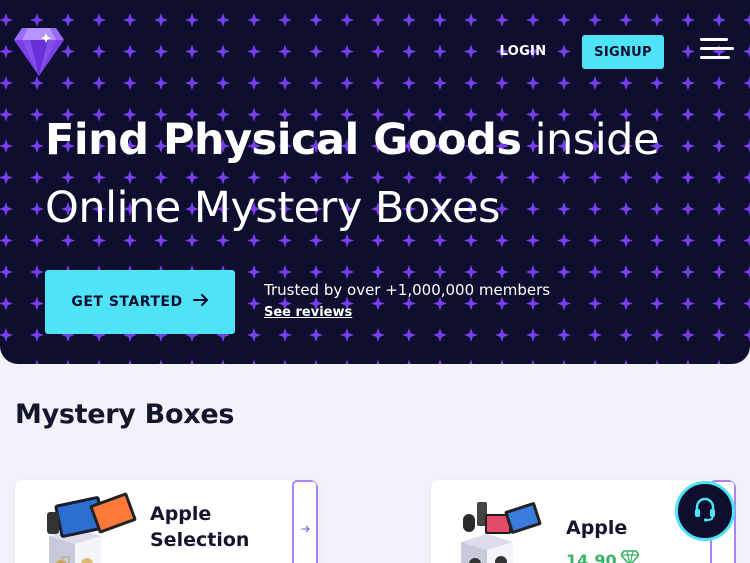  I want to click on arrow-right-icon, so click(305, 530).